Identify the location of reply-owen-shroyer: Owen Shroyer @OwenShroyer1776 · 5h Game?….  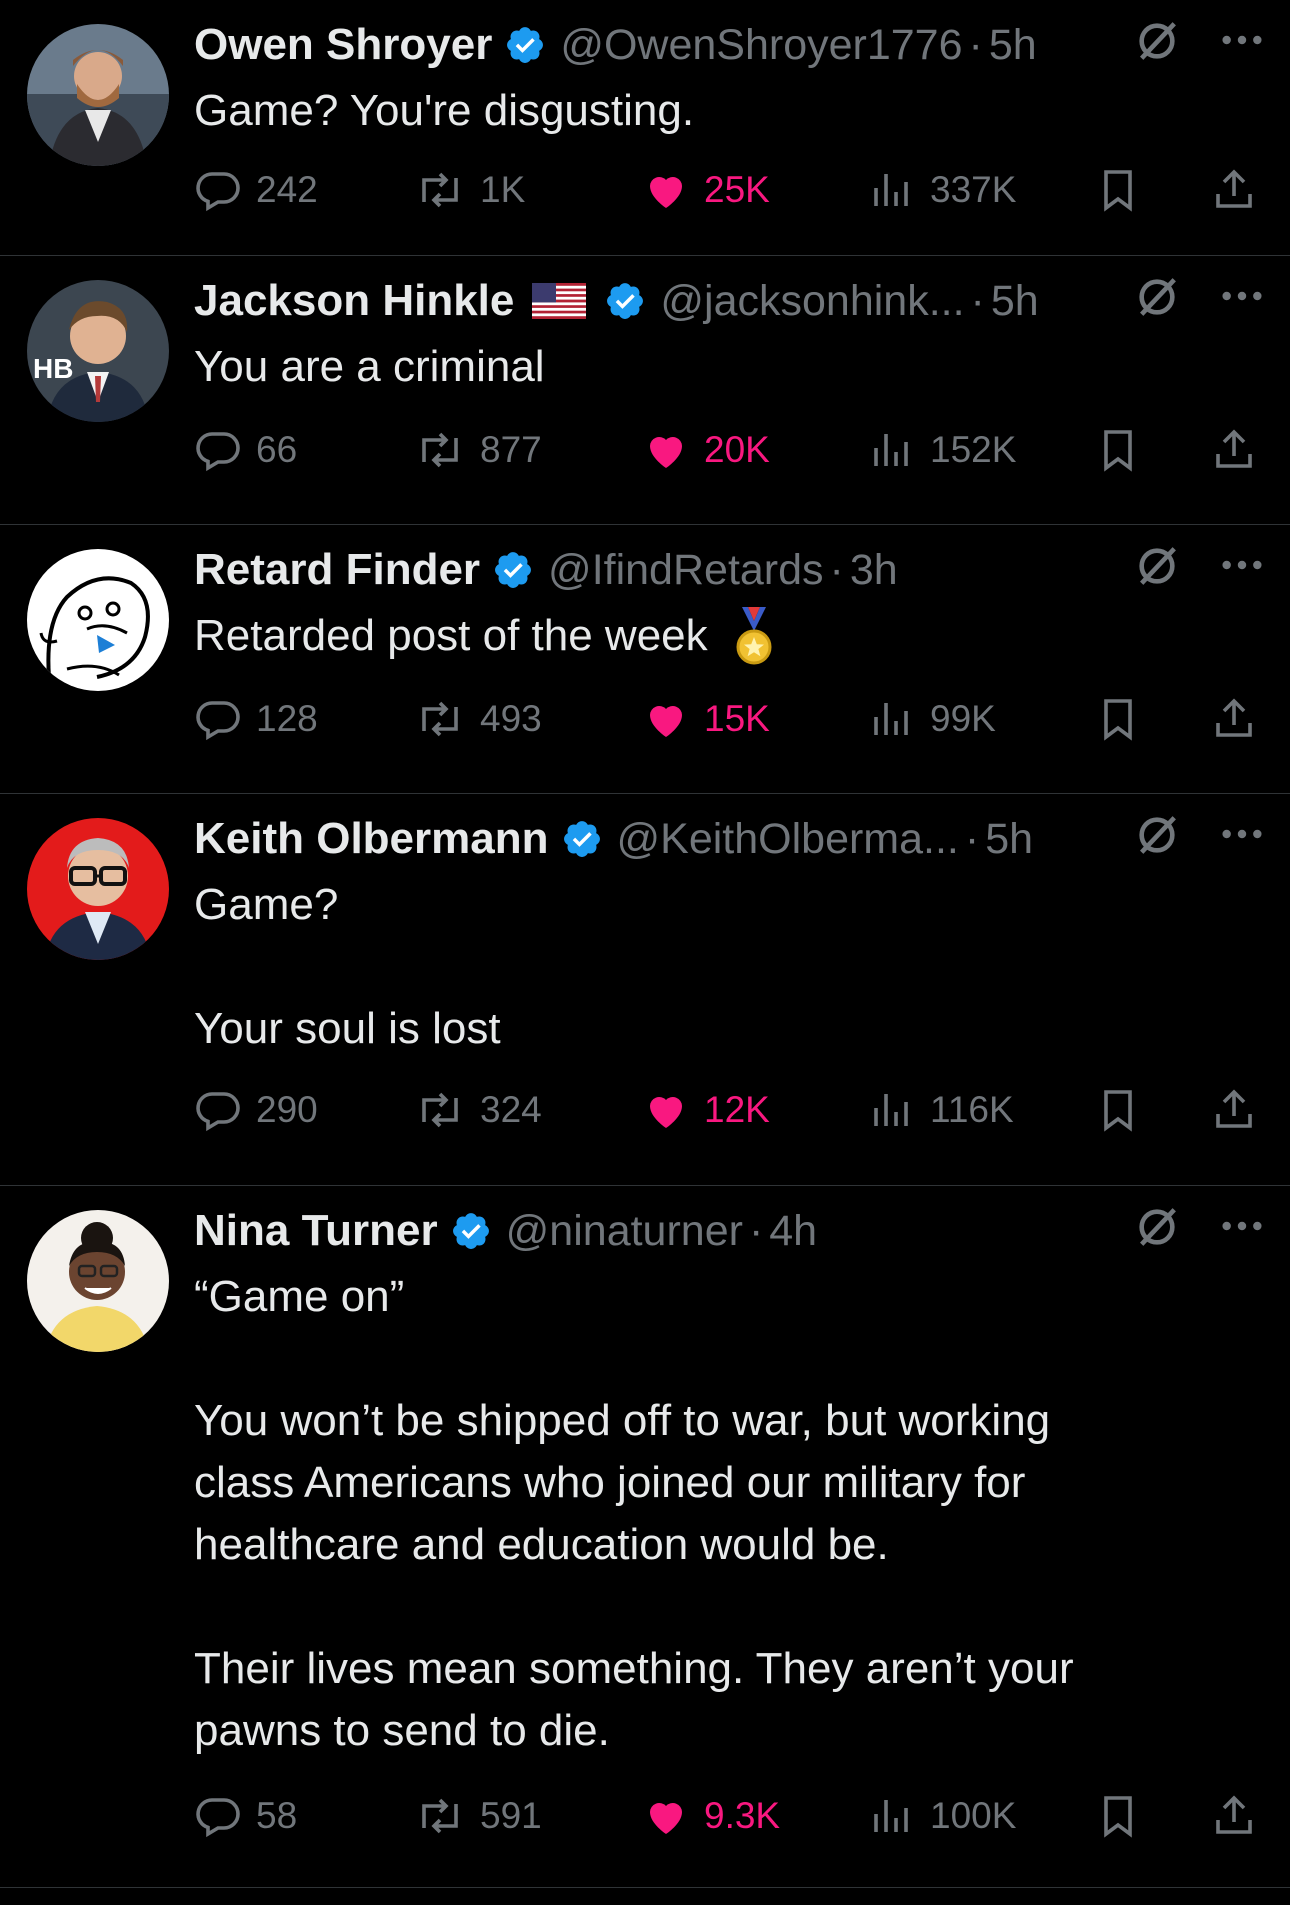
(645, 128).